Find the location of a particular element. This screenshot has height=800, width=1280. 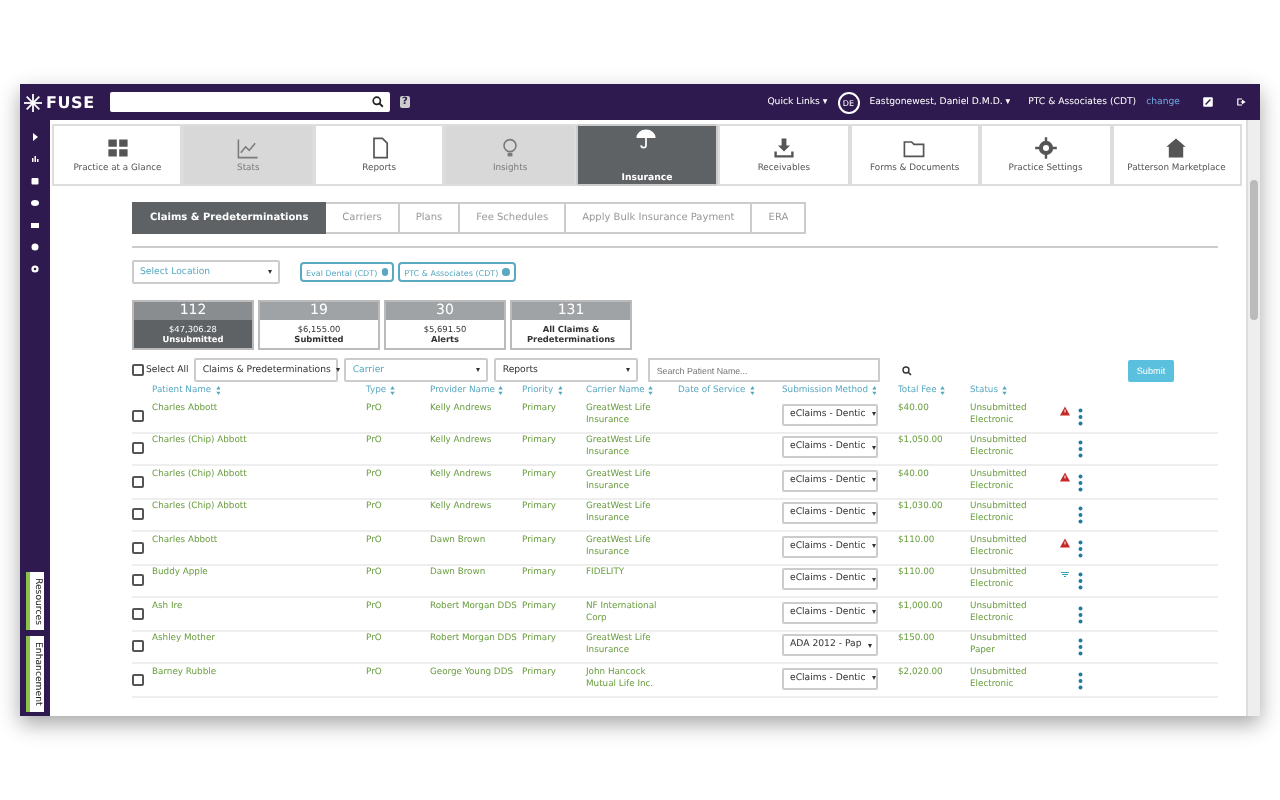

umbrella-icon is located at coordinates (646, 138).